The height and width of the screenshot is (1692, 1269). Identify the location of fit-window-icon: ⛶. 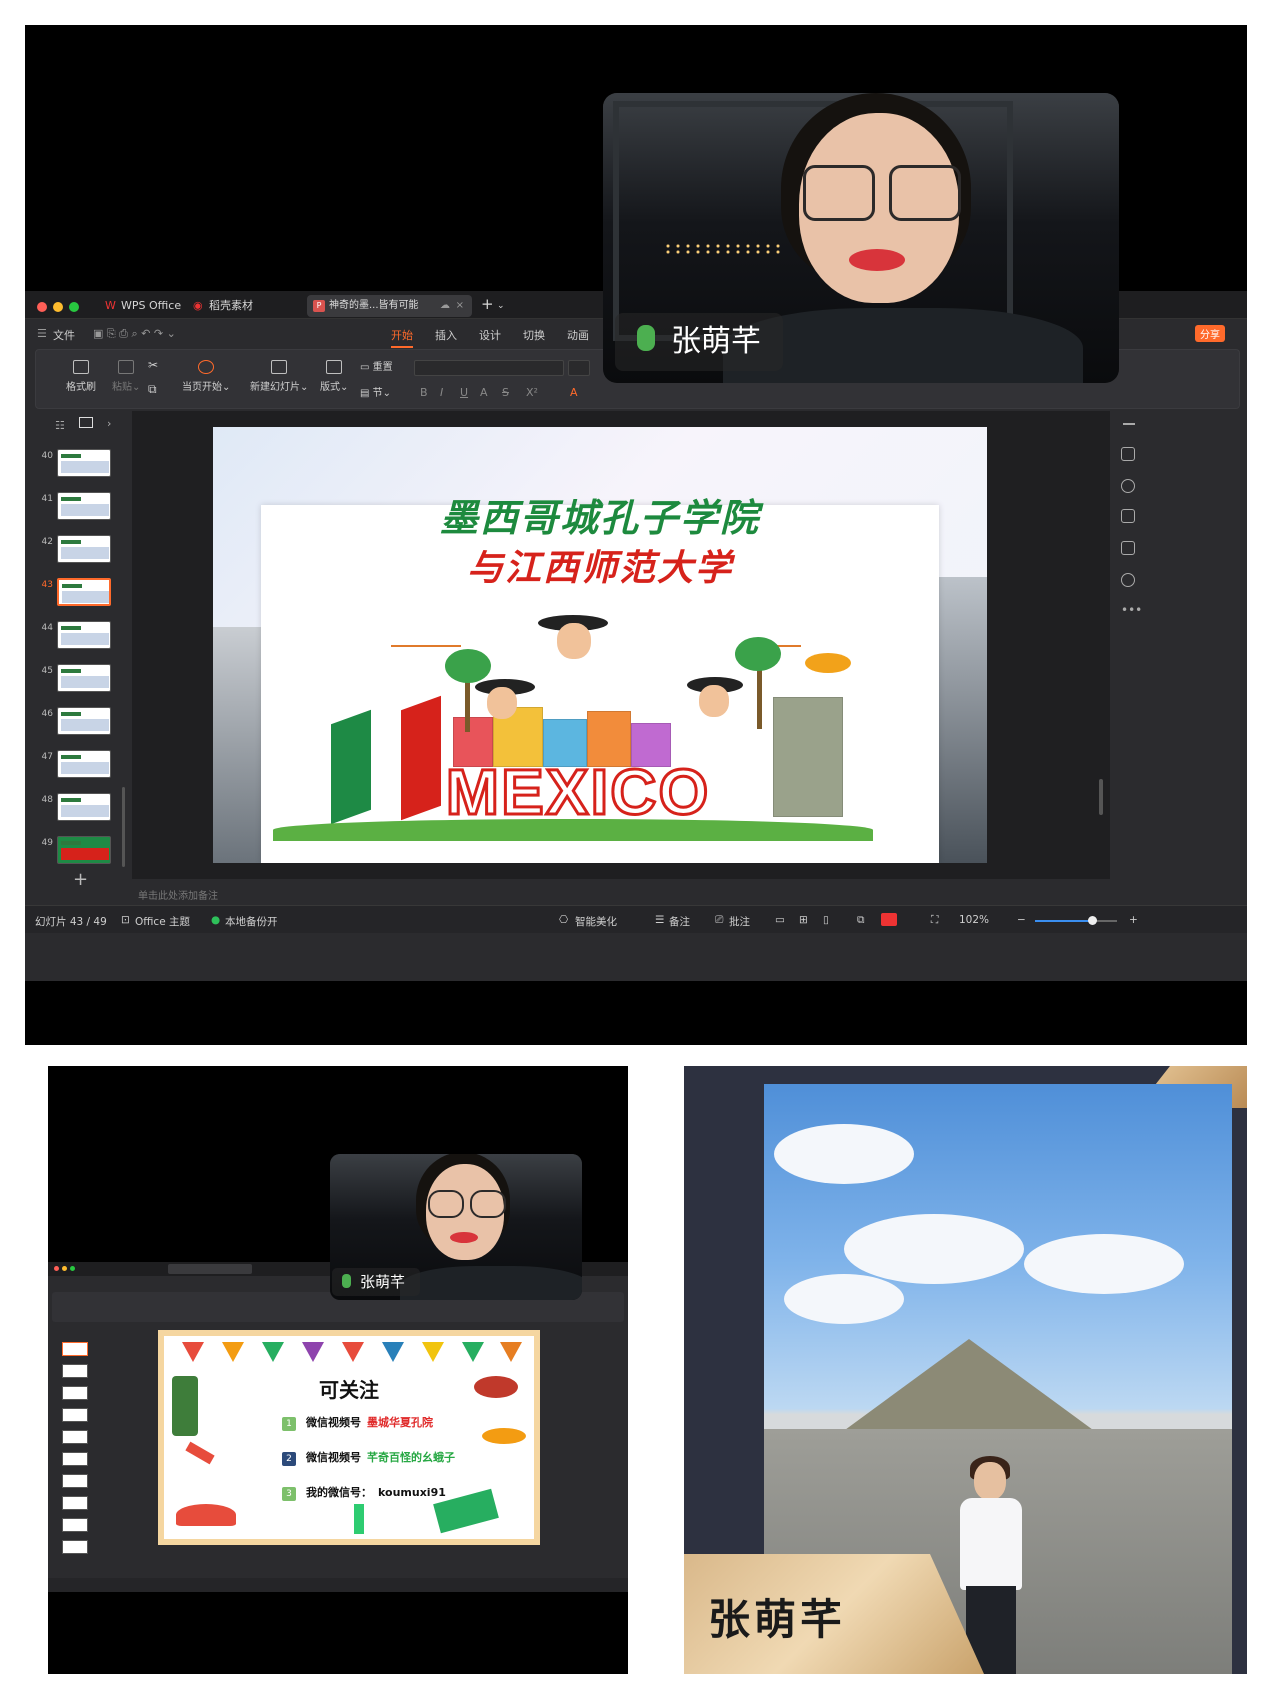
(934, 920).